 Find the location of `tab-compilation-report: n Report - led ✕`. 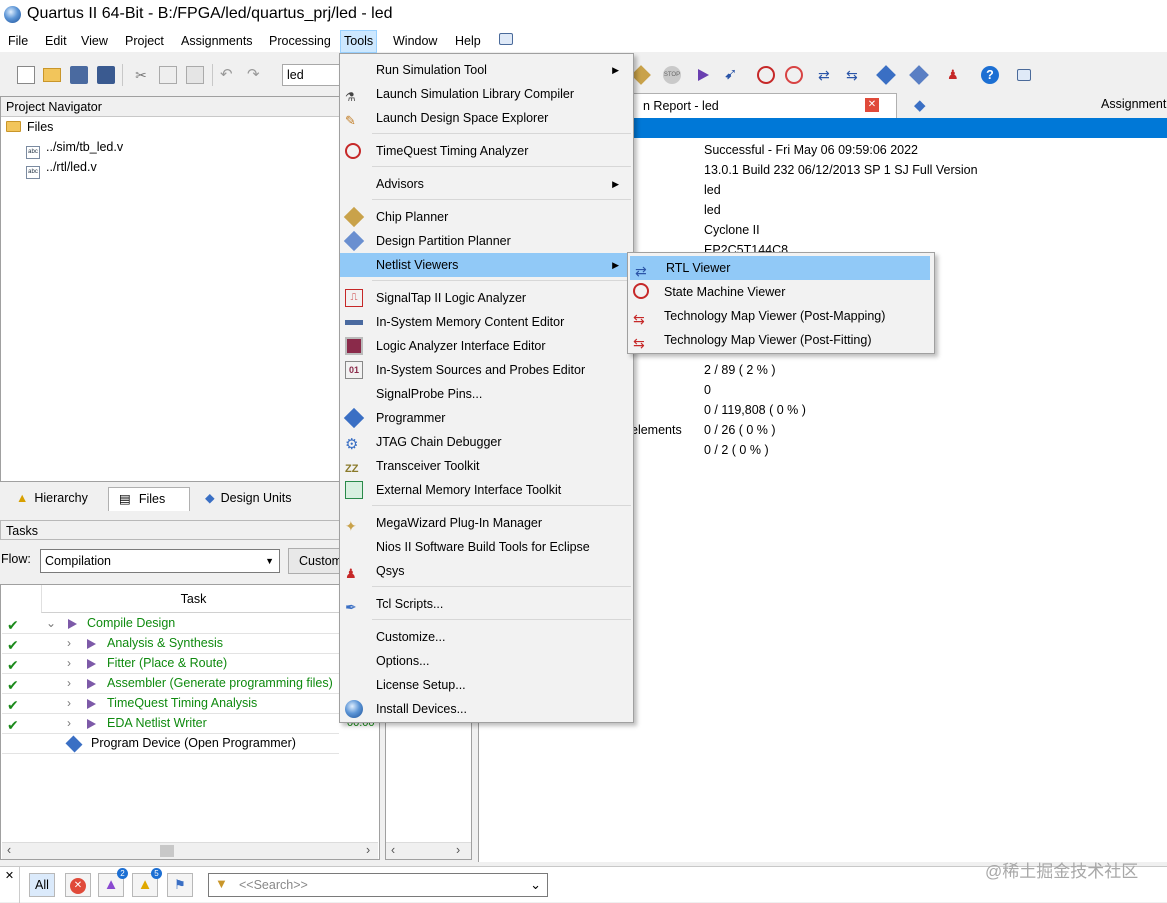

tab-compilation-report: n Report - led ✕ is located at coordinates (764, 105).